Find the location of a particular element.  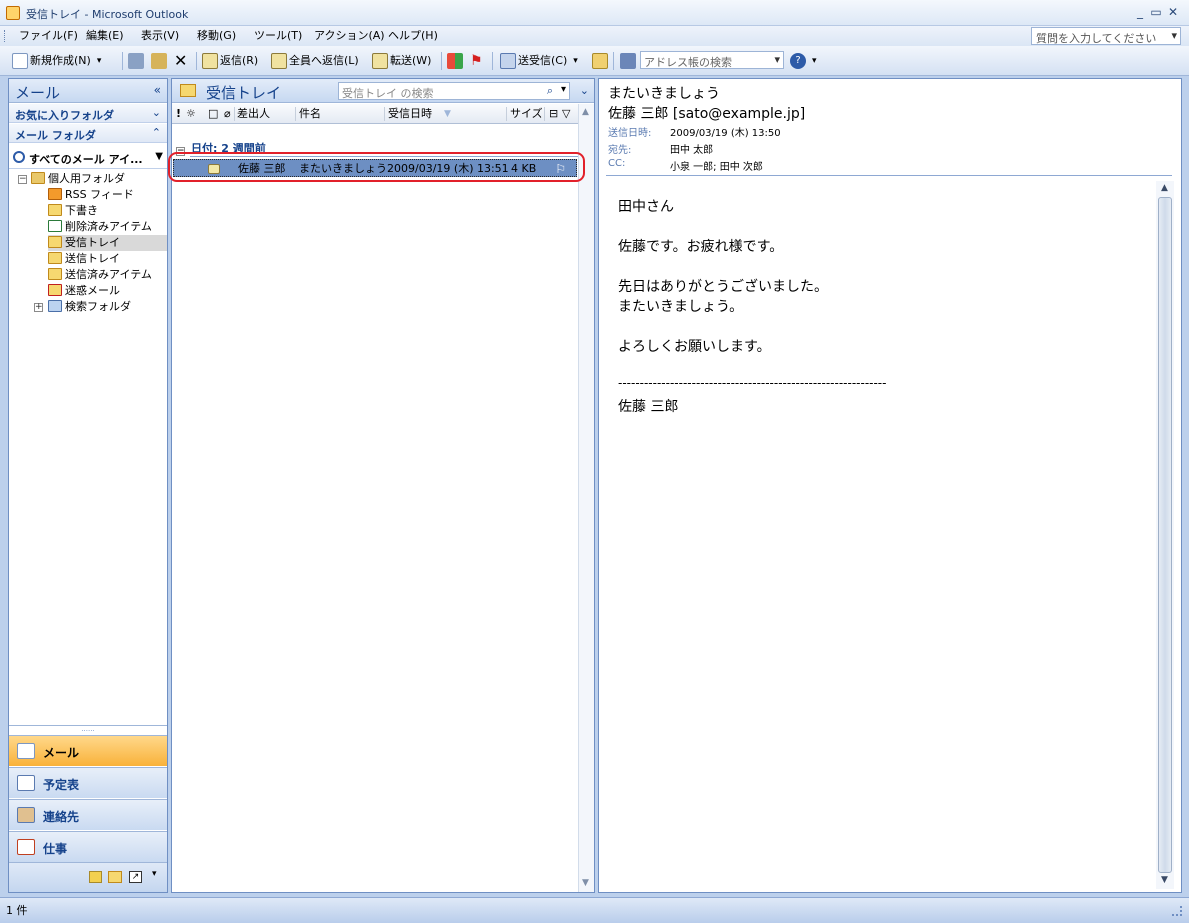

menu-actions: アクション(A) is located at coordinates (349, 36).